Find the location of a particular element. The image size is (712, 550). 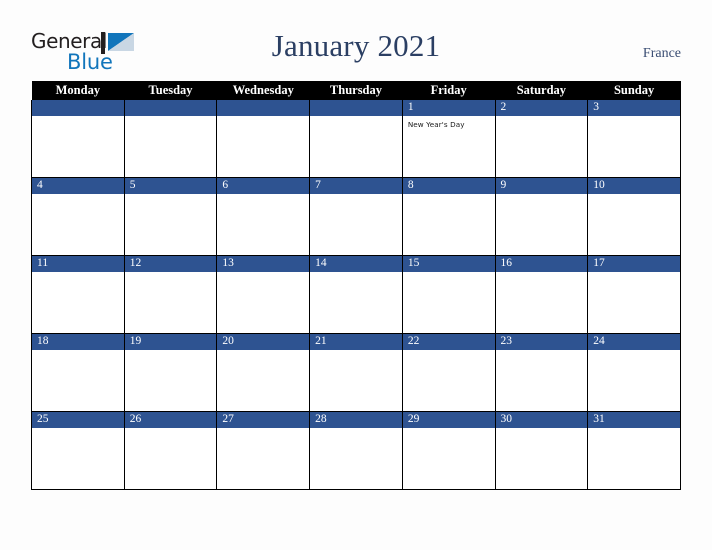

calendar-day-cell: 5 is located at coordinates (170, 216).